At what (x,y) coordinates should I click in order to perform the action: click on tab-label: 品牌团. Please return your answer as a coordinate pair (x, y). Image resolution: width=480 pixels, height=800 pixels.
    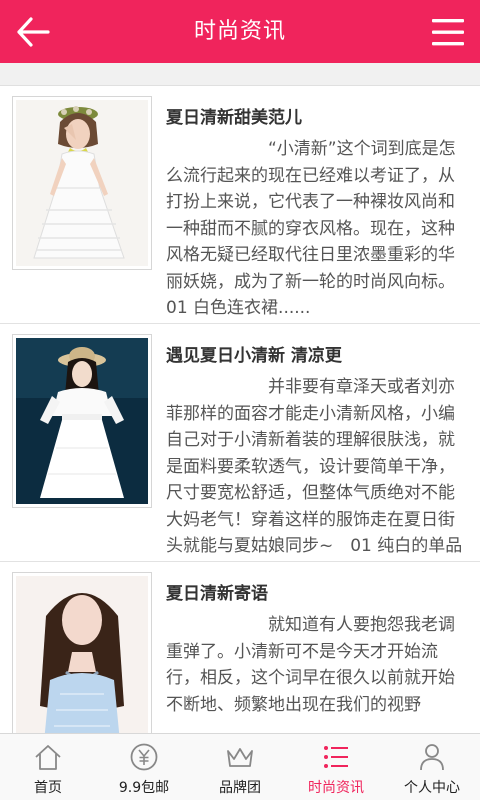
    Looking at the image, I should click on (240, 788).